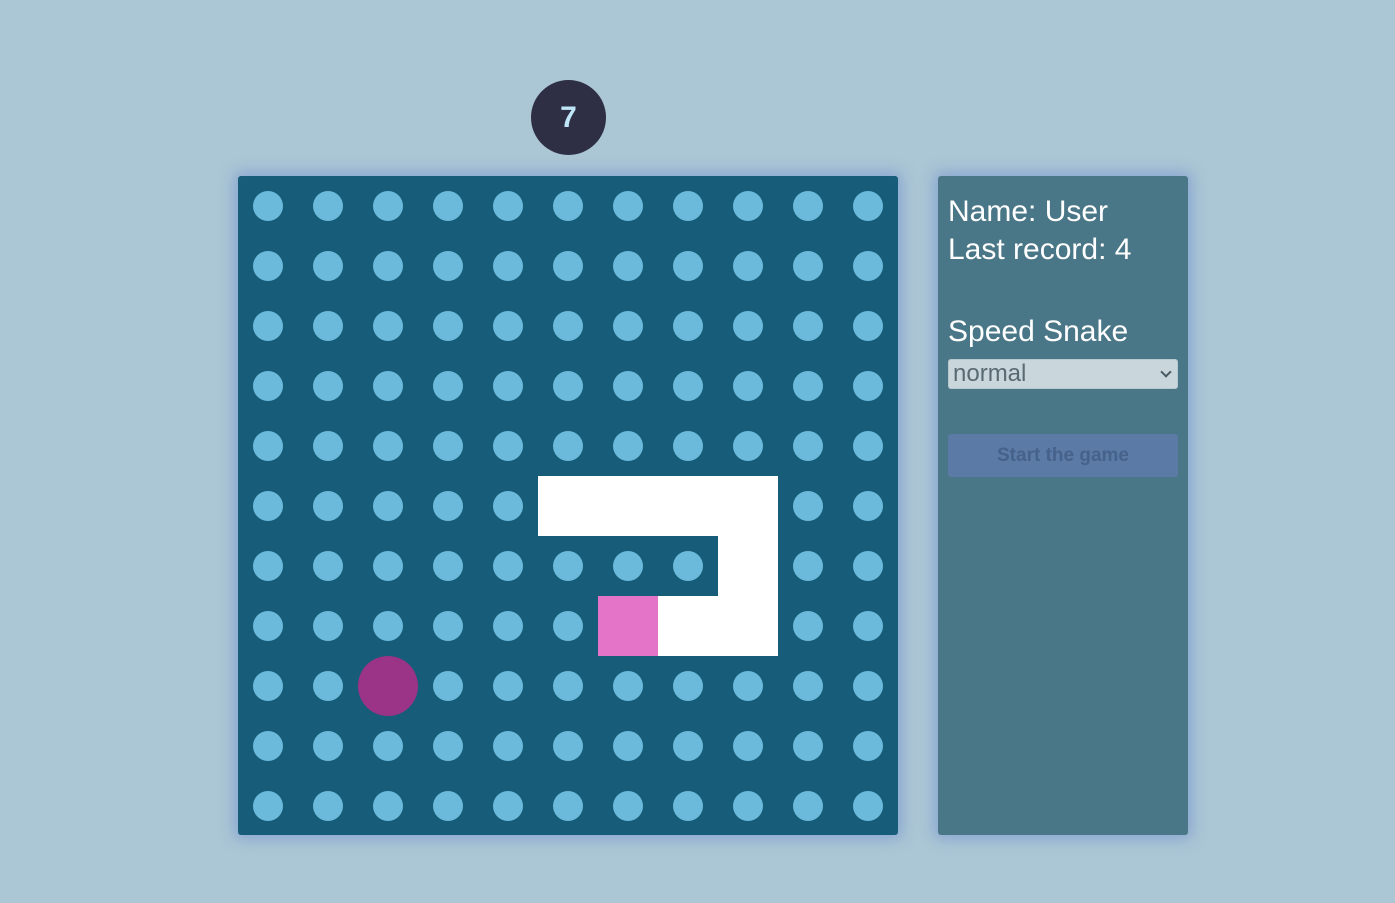 This screenshot has width=1395, height=903. What do you see at coordinates (568, 117) in the screenshot?
I see `score-badge: 7` at bounding box center [568, 117].